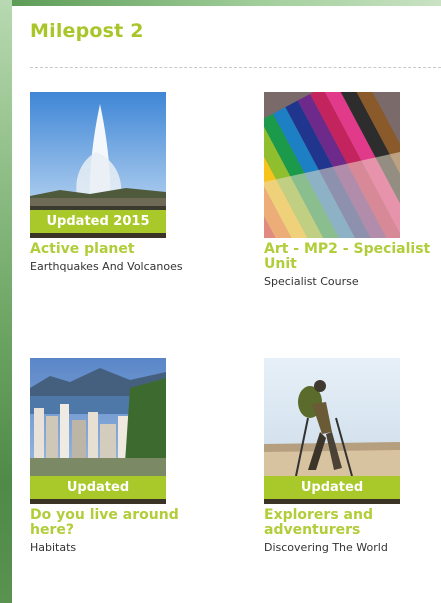 The height and width of the screenshot is (603, 441). Describe the element at coordinates (98, 221) in the screenshot. I see `updated-badge: Updated 2015` at that location.